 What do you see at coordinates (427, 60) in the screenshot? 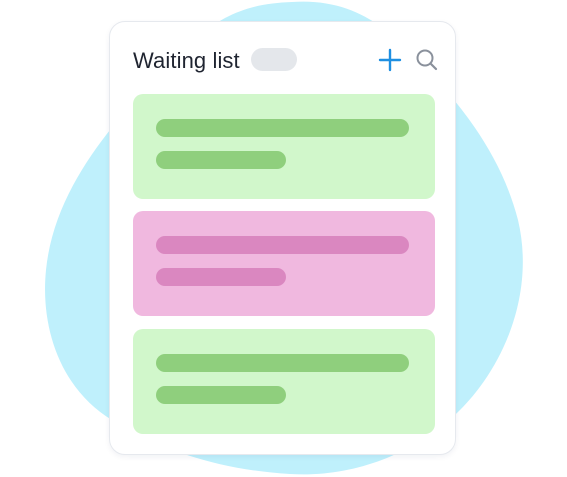
I see `search-icon` at bounding box center [427, 60].